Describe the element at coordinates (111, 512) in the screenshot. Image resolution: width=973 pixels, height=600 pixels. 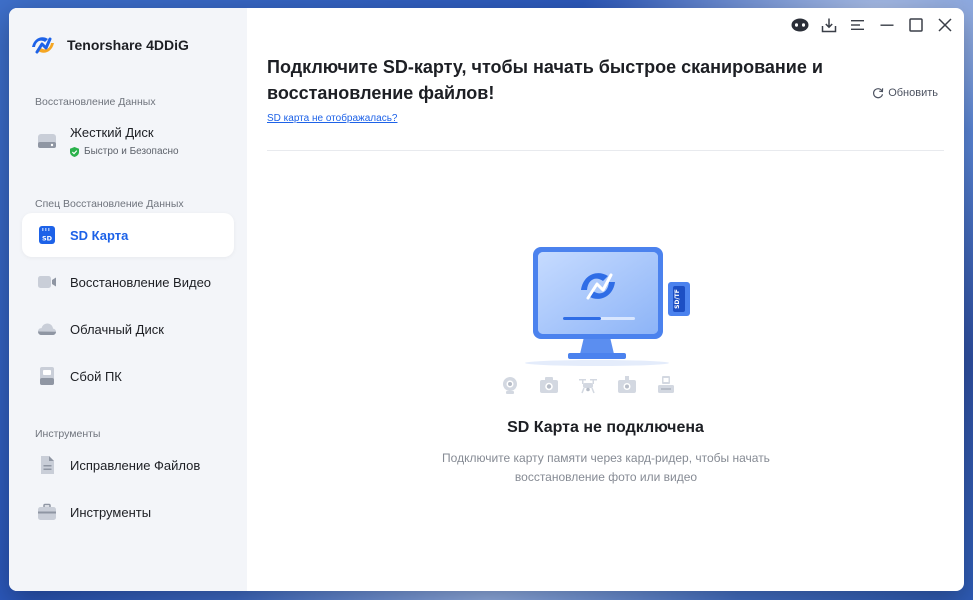
I see `sidebar-item-label: Инструменты` at that location.